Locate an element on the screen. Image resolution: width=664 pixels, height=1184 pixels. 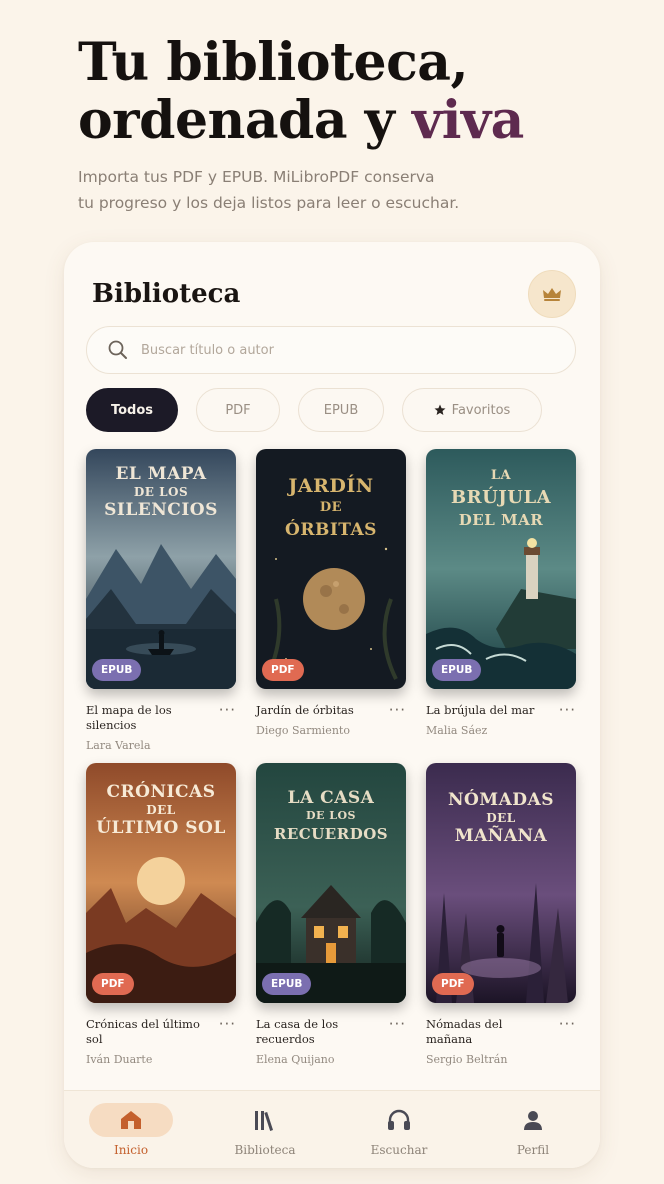
cover-title-line1: Crónicas is located at coordinates (161, 792).